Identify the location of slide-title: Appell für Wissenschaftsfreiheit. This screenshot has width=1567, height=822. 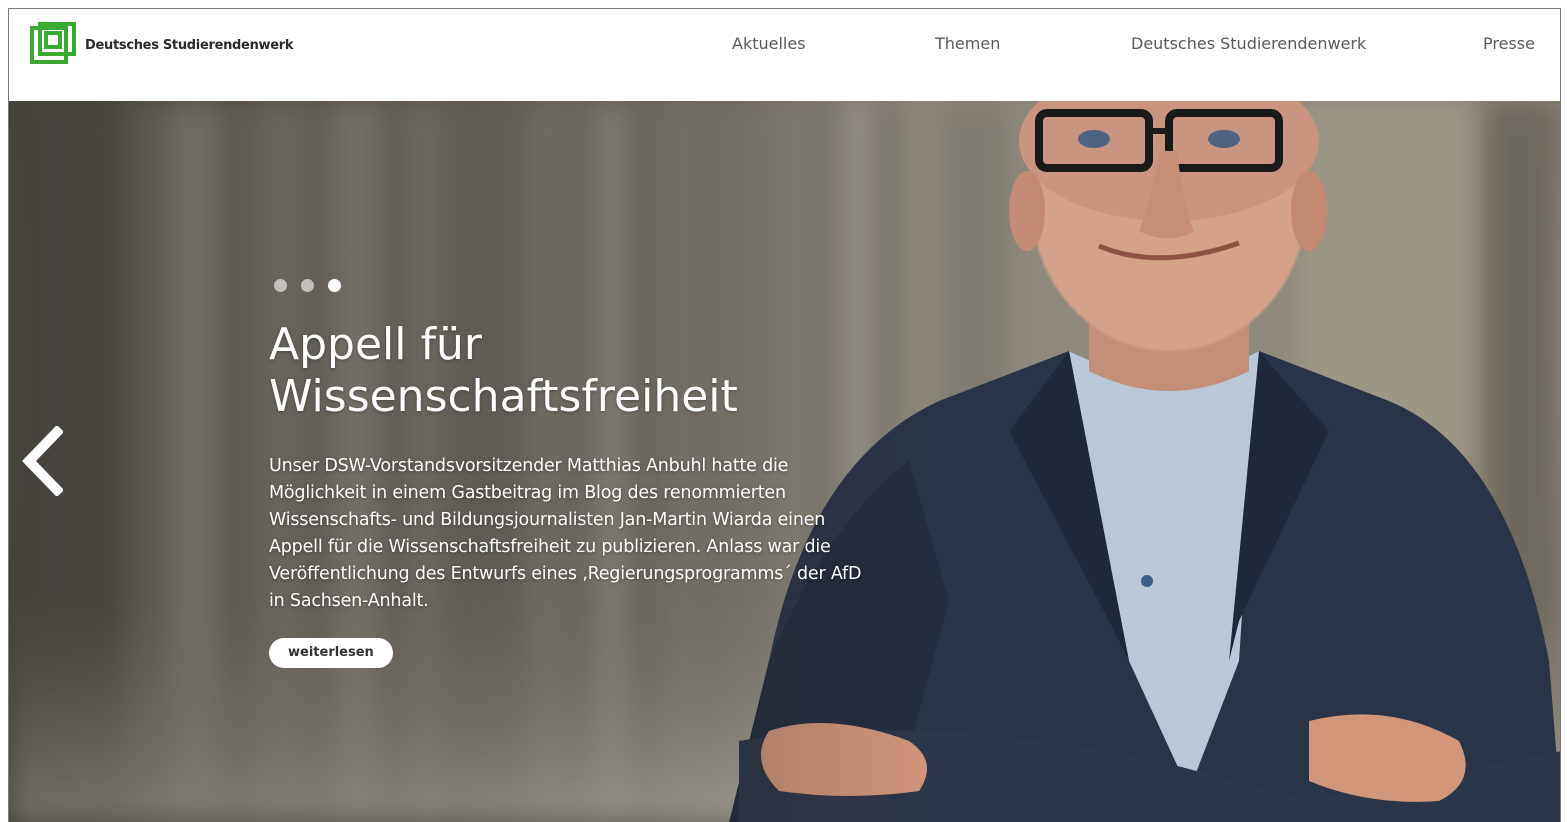
(549, 371).